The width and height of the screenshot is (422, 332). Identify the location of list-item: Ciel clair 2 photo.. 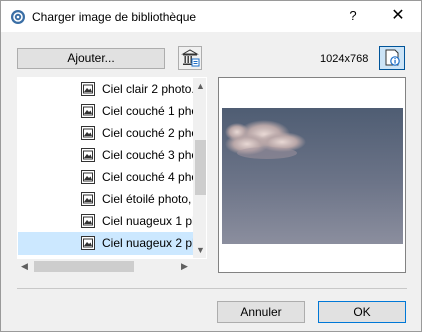
(105, 89).